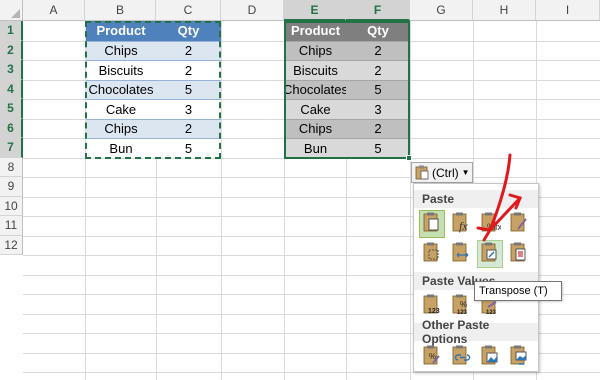  I want to click on transpose-tooltip: Transpose (T), so click(518, 291).